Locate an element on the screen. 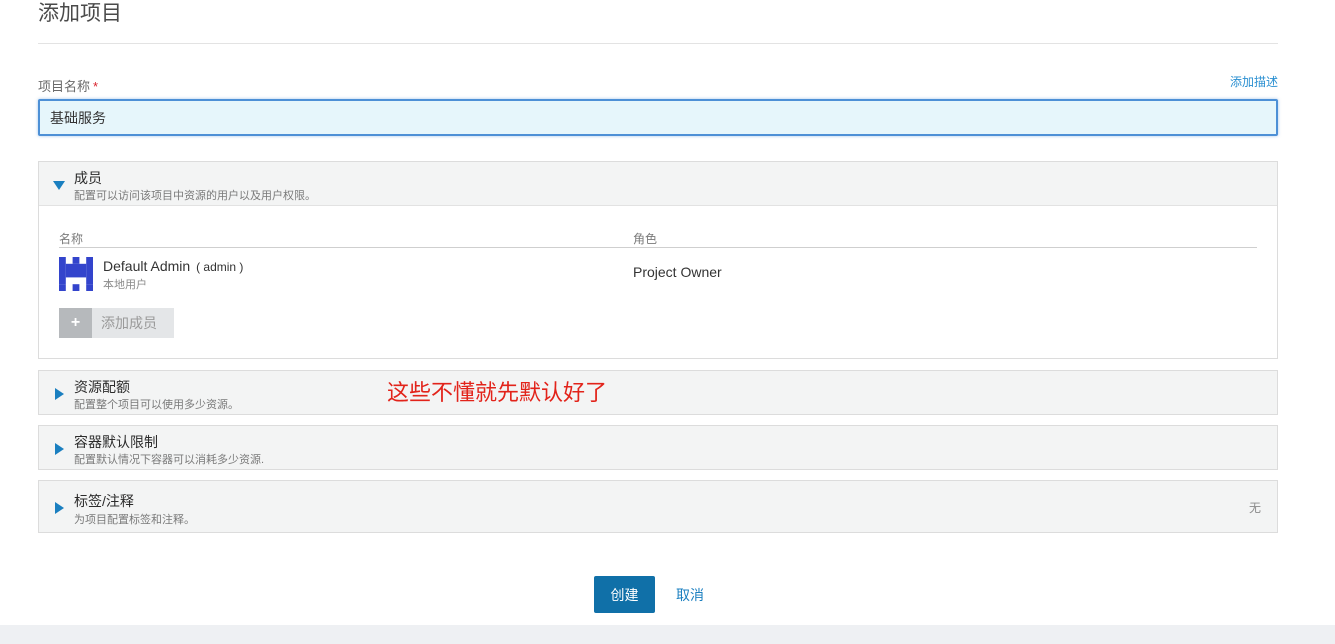 The width and height of the screenshot is (1335, 644). required-mark: * is located at coordinates (96, 86).